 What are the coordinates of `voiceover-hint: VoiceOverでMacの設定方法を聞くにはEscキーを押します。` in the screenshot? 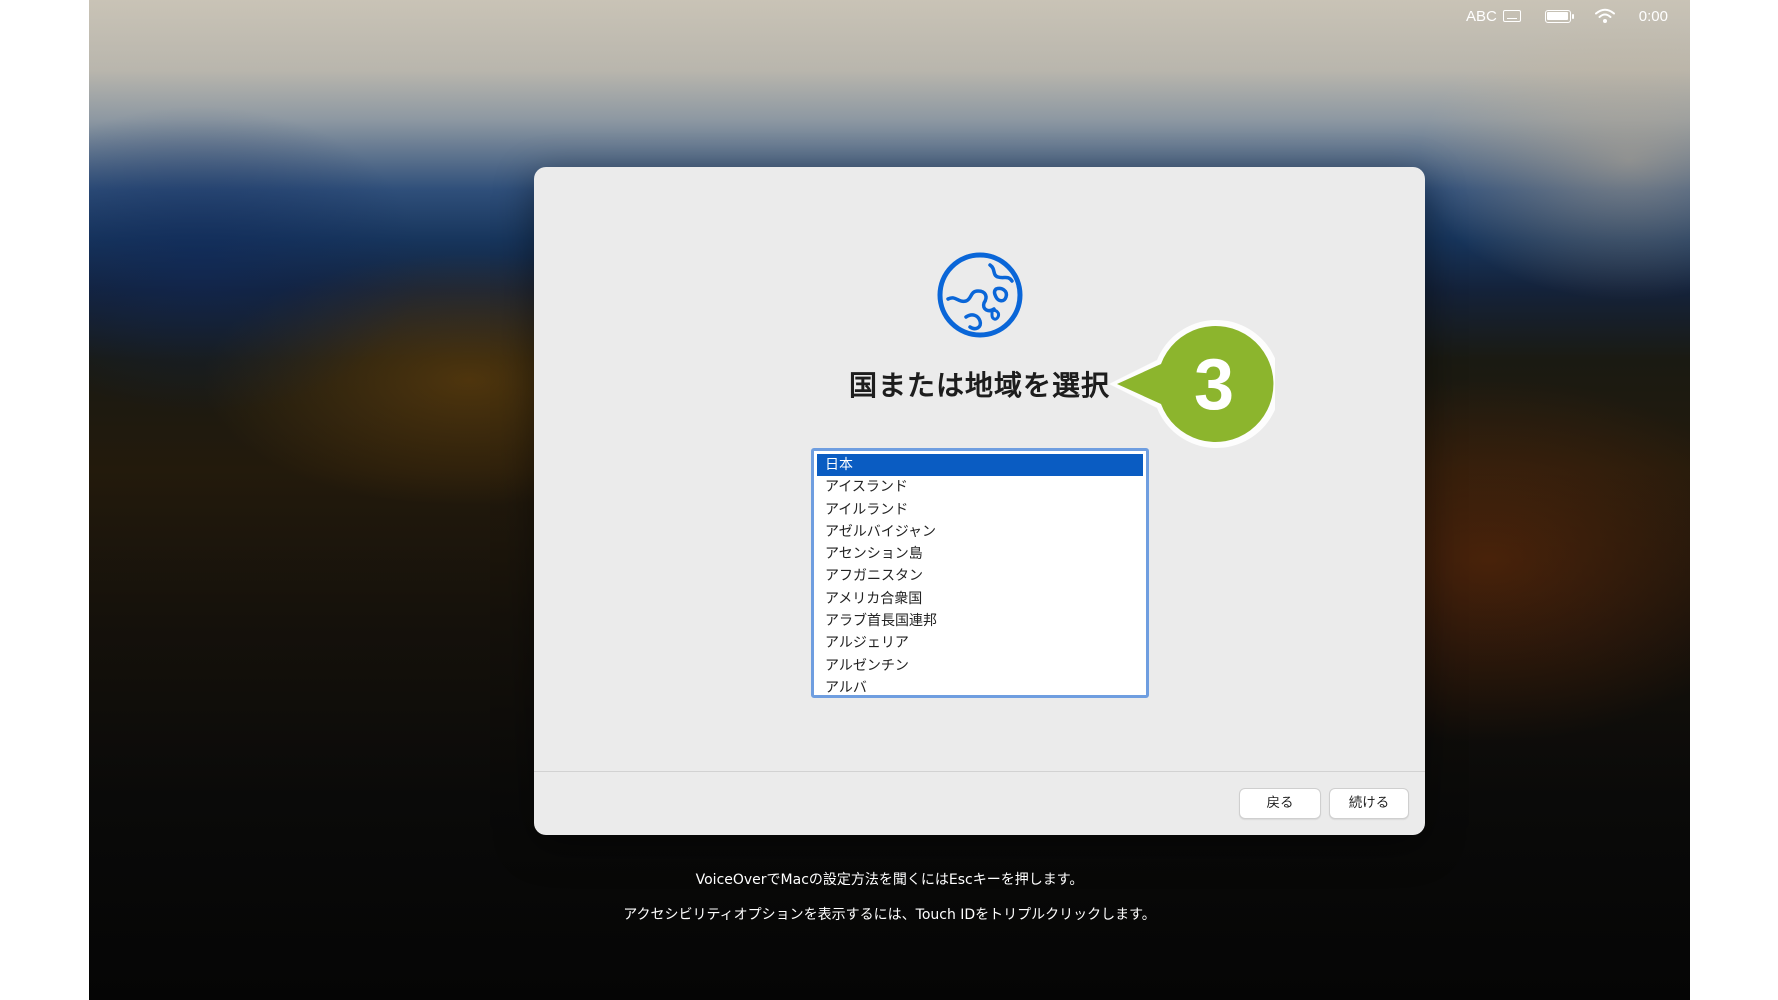 It's located at (889, 880).